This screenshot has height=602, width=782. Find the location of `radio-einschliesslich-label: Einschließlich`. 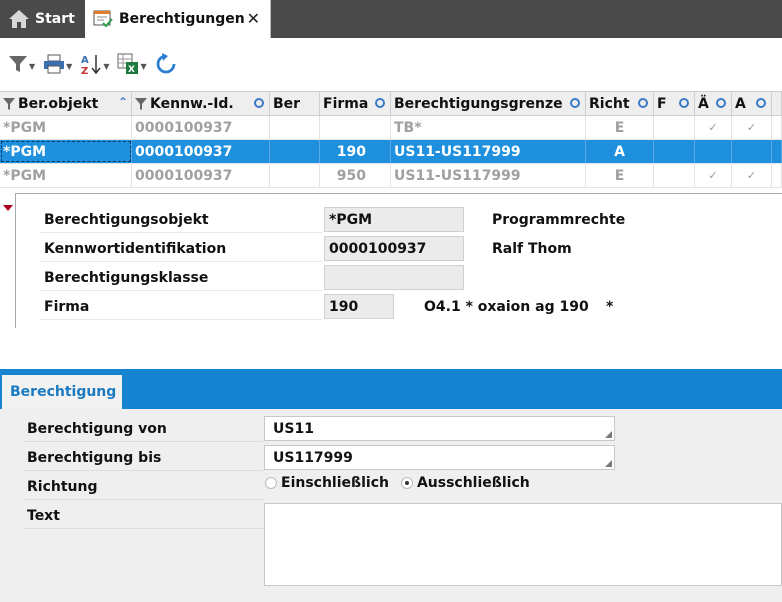

radio-einschliesslich-label: Einschließlich is located at coordinates (335, 483).